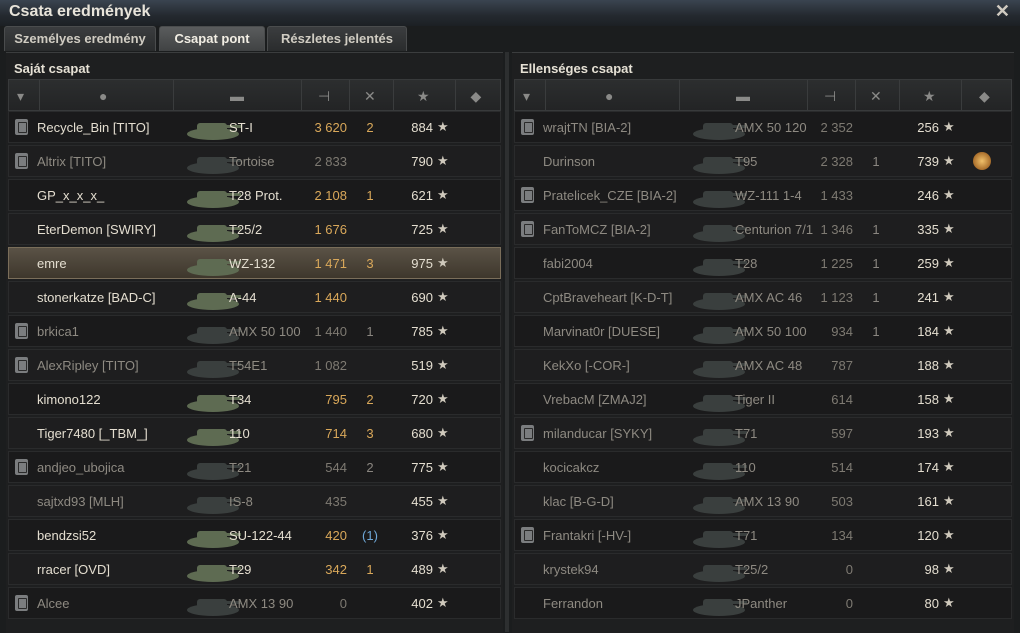  I want to click on xp-value: 720, so click(422, 399).